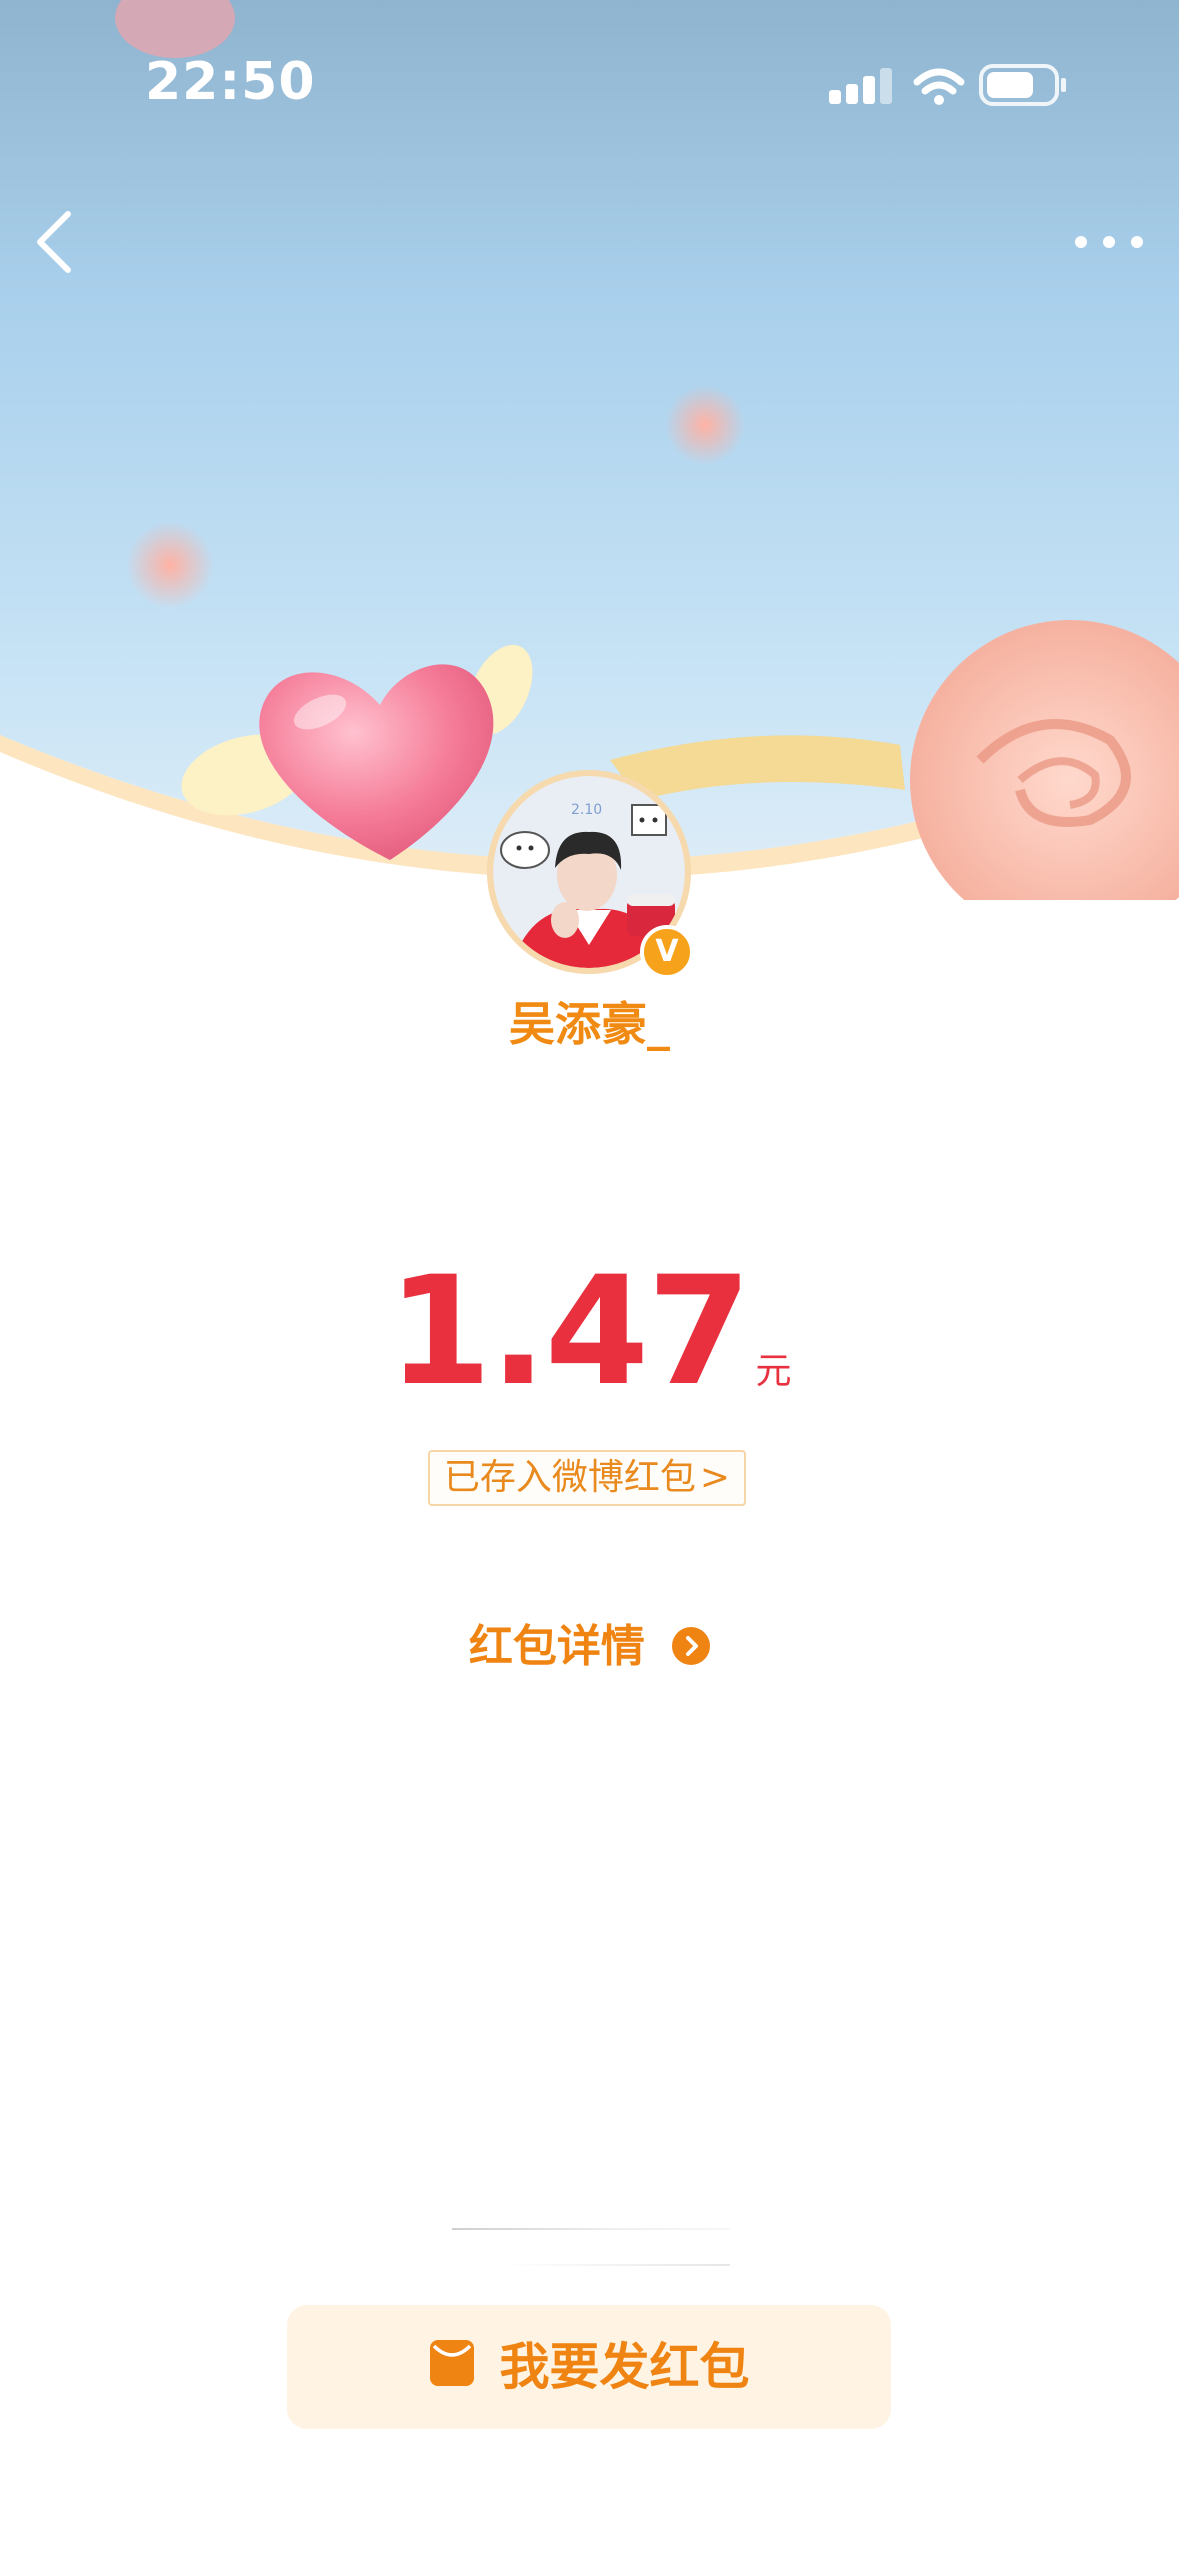 Image resolution: width=1179 pixels, height=2556 pixels. I want to click on more-dots-icon, so click(1110, 242).